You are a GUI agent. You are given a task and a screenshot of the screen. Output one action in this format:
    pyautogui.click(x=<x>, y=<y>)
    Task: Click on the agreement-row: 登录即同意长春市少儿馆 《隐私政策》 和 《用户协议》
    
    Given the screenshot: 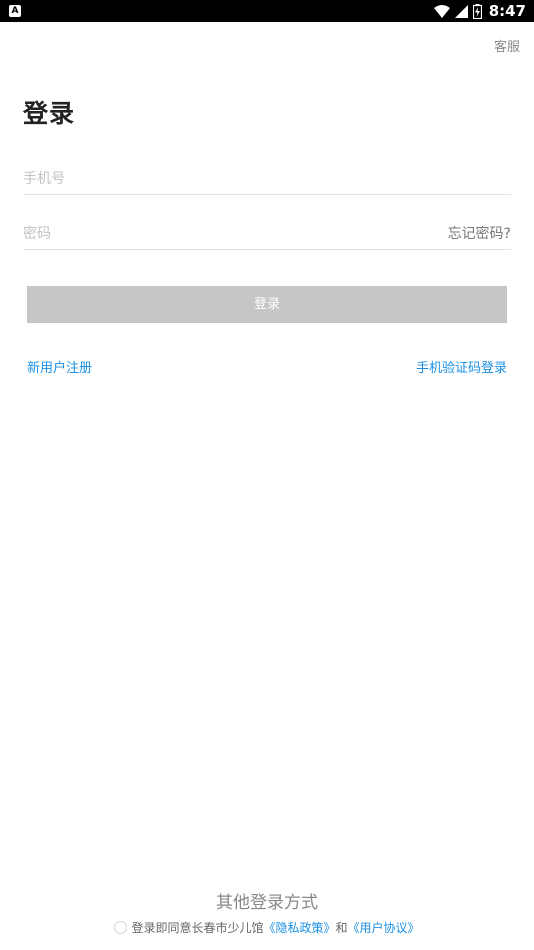 What is the action you would take?
    pyautogui.click(x=267, y=927)
    